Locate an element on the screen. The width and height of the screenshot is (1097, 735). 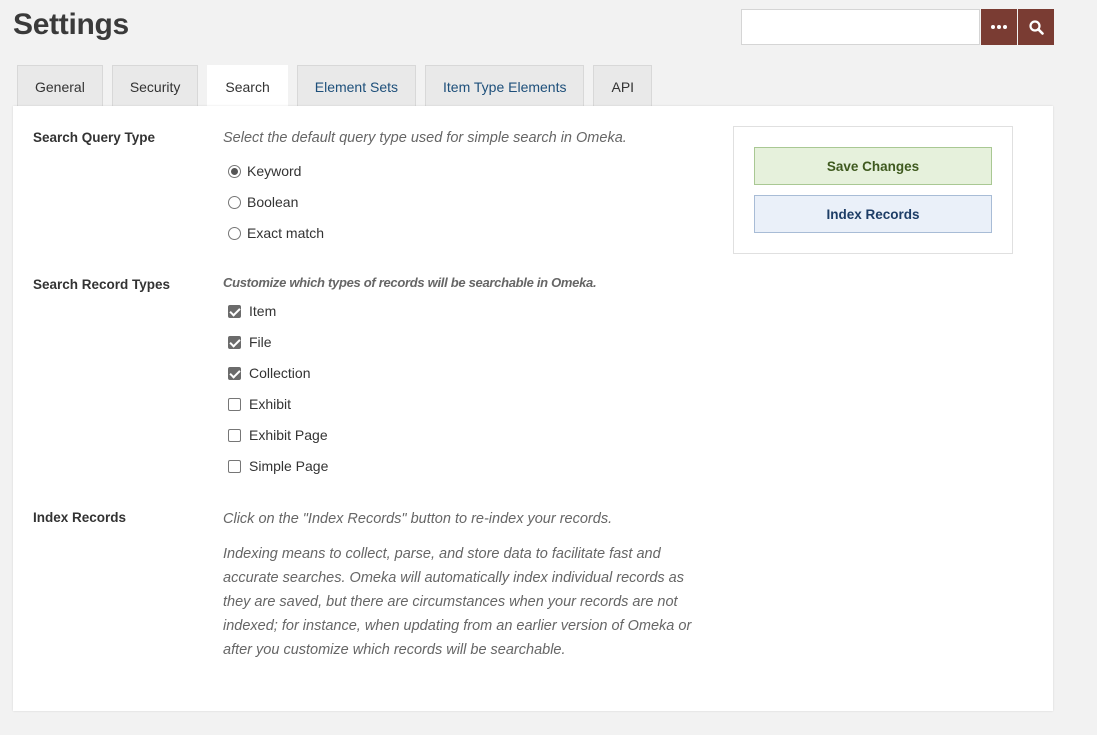
search-input is located at coordinates (860, 27).